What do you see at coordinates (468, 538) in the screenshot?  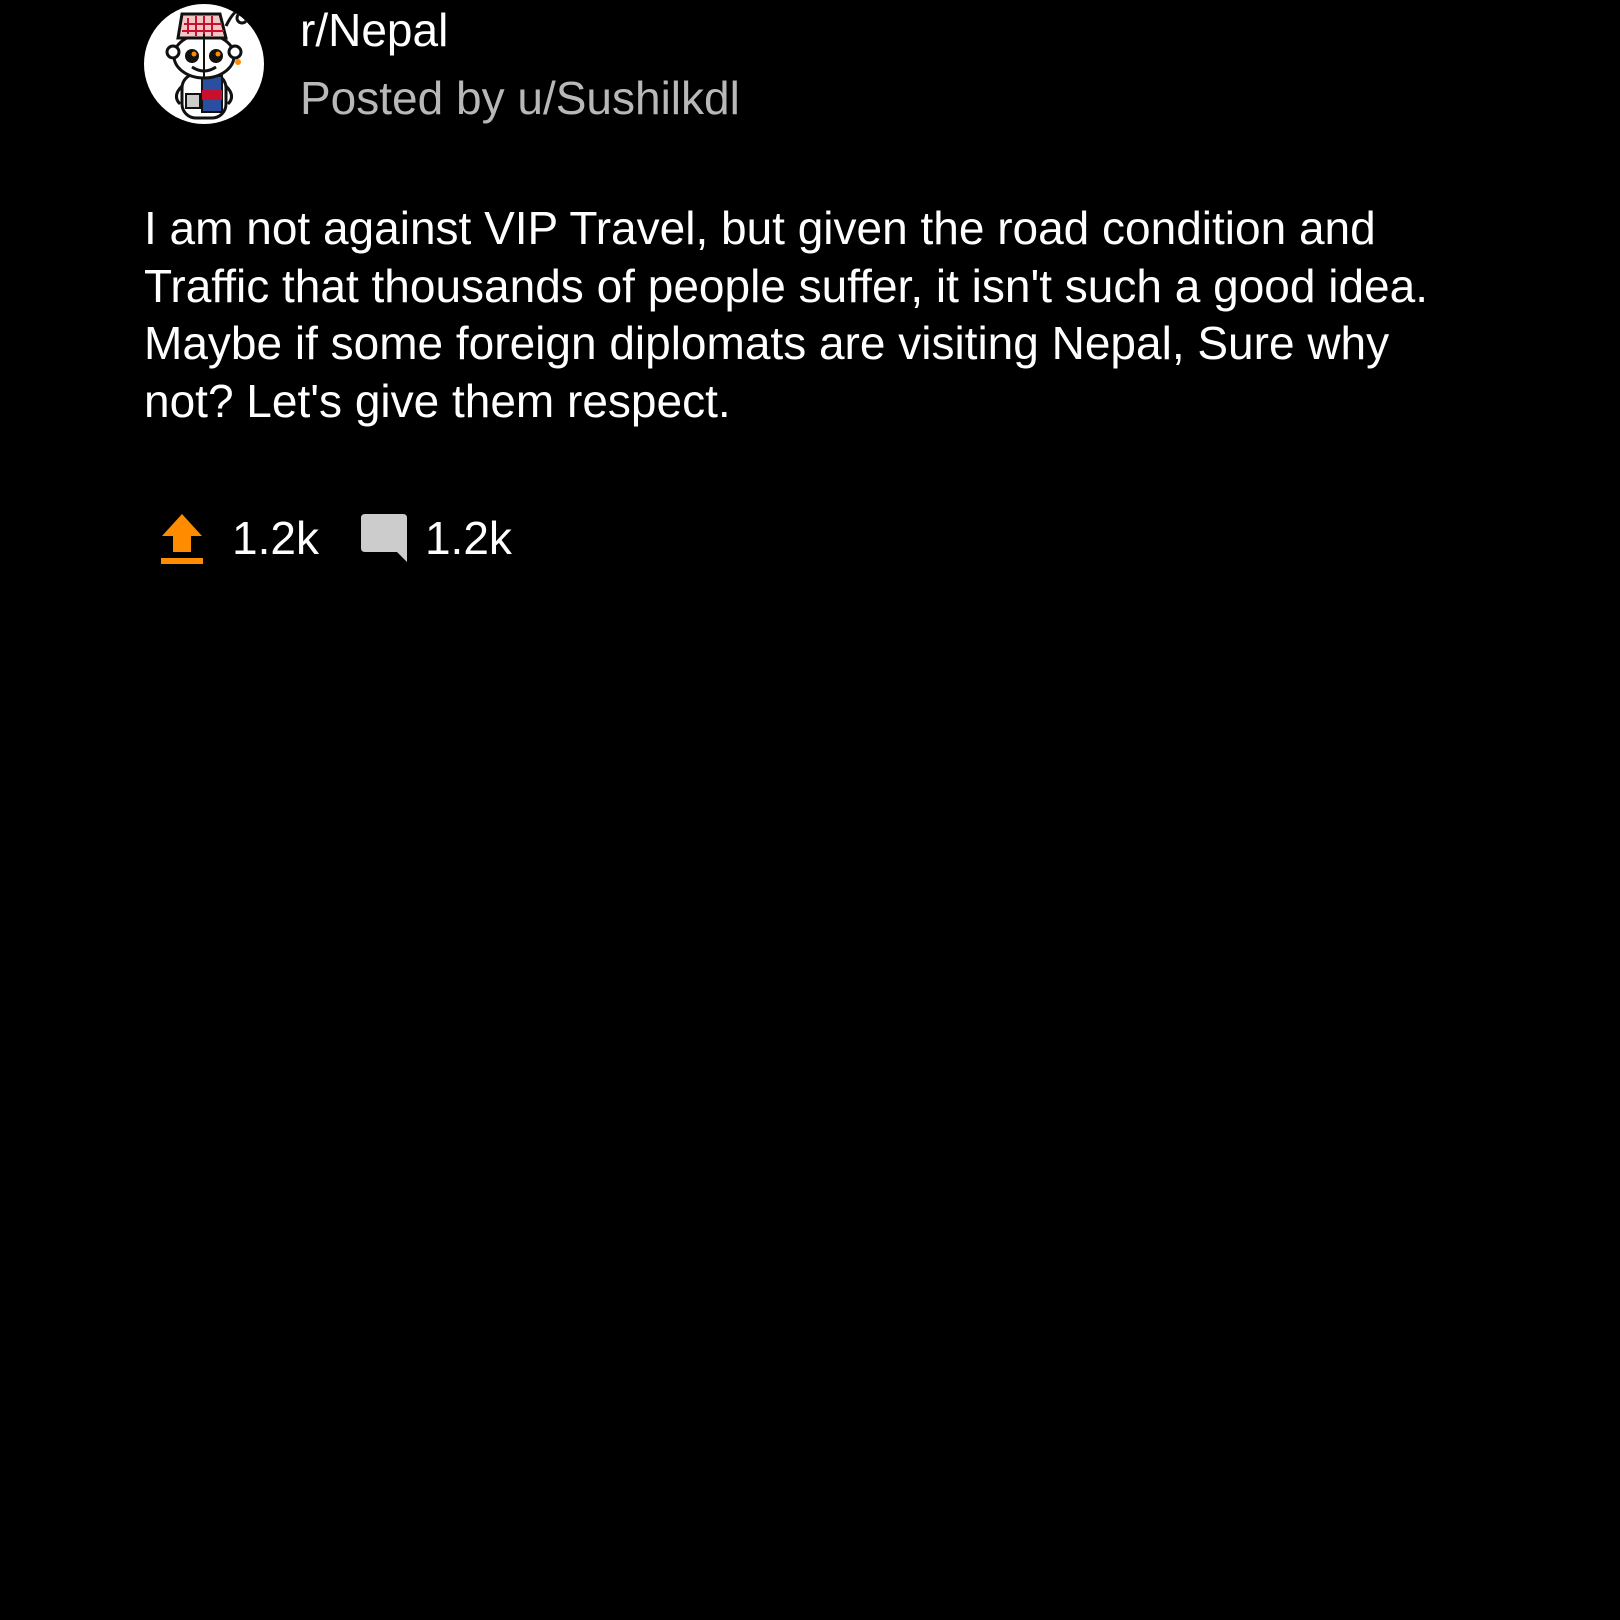 I see `comment-count: 1.2k` at bounding box center [468, 538].